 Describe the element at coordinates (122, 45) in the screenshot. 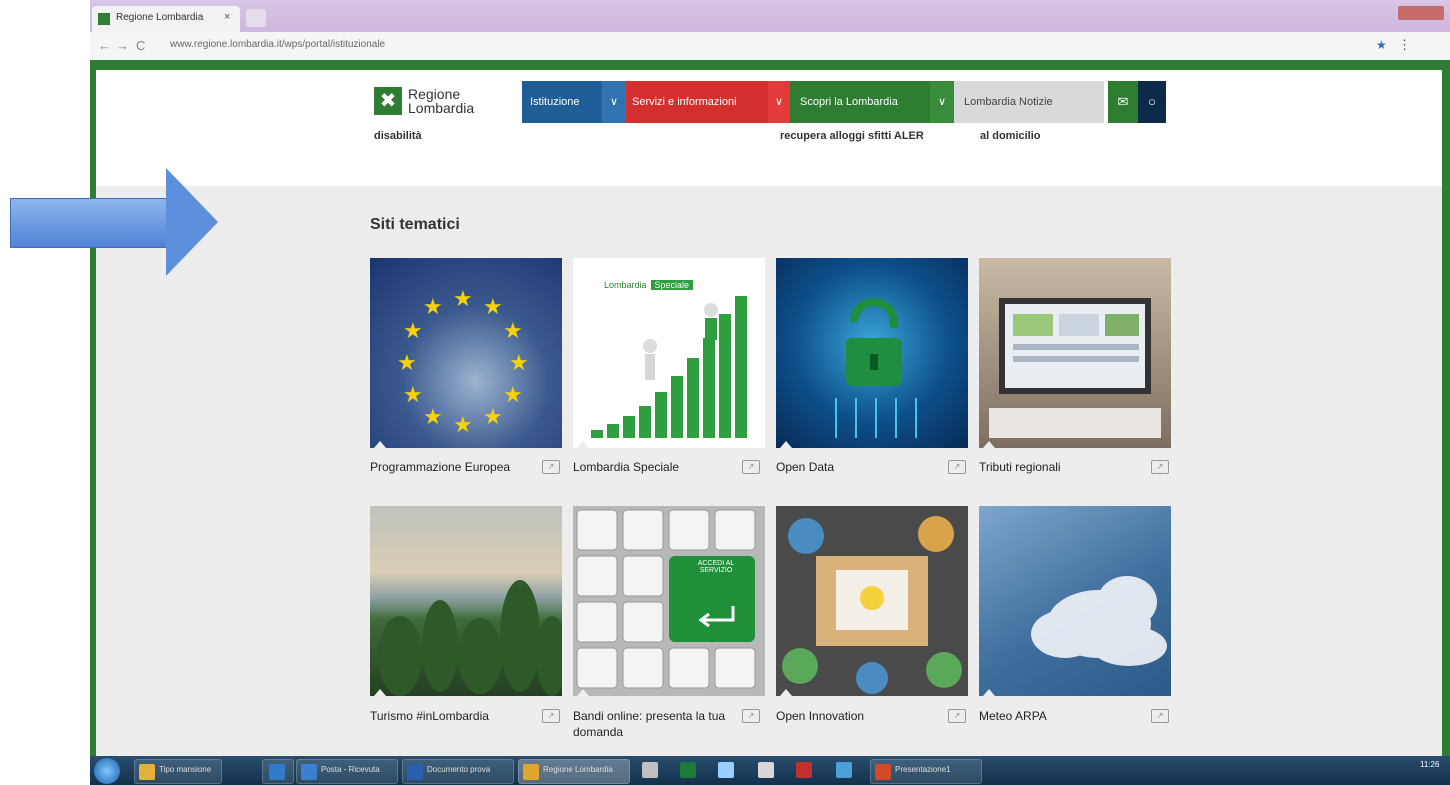

I see `forward-icon: →` at that location.